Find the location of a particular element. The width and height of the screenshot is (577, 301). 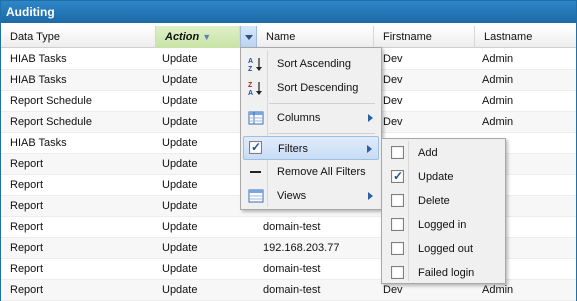

column-header-label: Lastname is located at coordinates (508, 37).